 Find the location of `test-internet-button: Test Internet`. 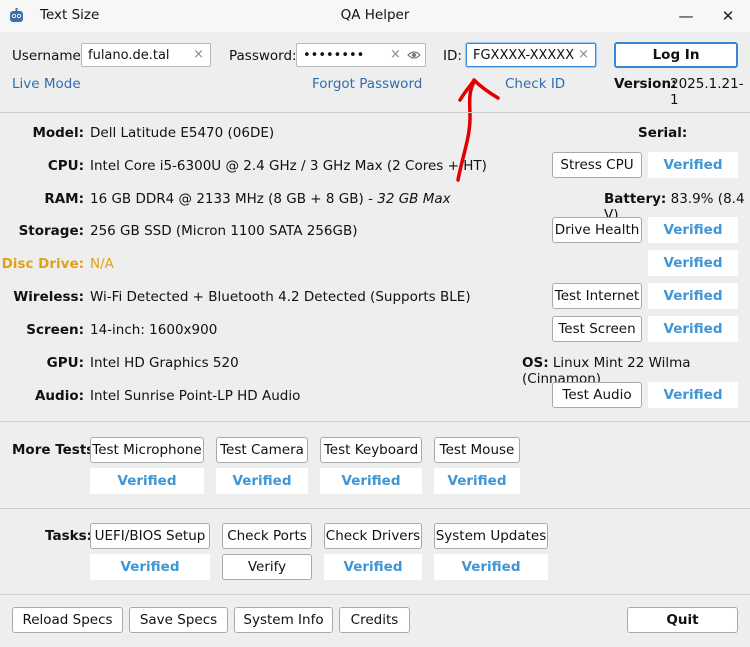

test-internet-button: Test Internet is located at coordinates (597, 296).